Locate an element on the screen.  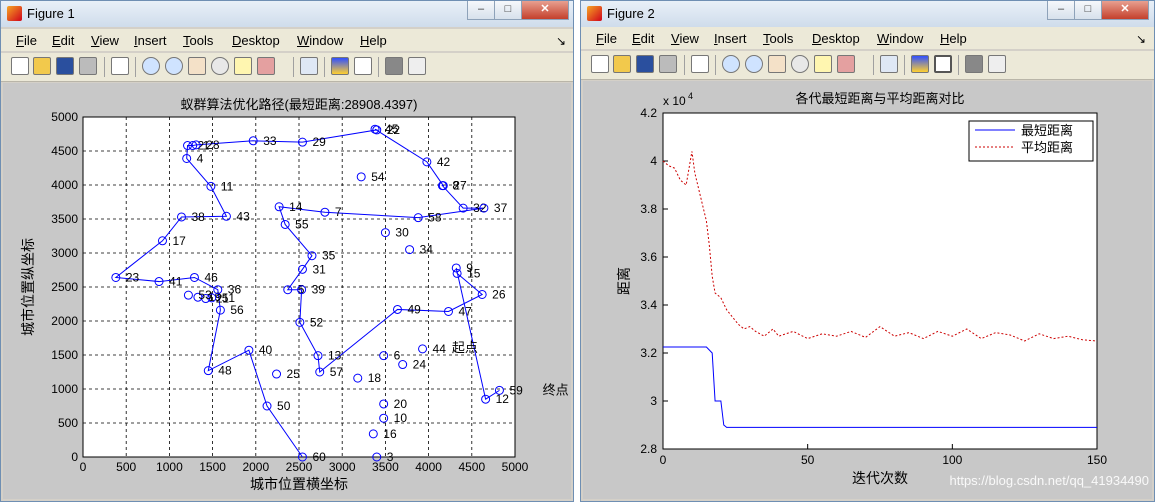
y-tick-label: 3.2 is located at coordinates (648, 353).